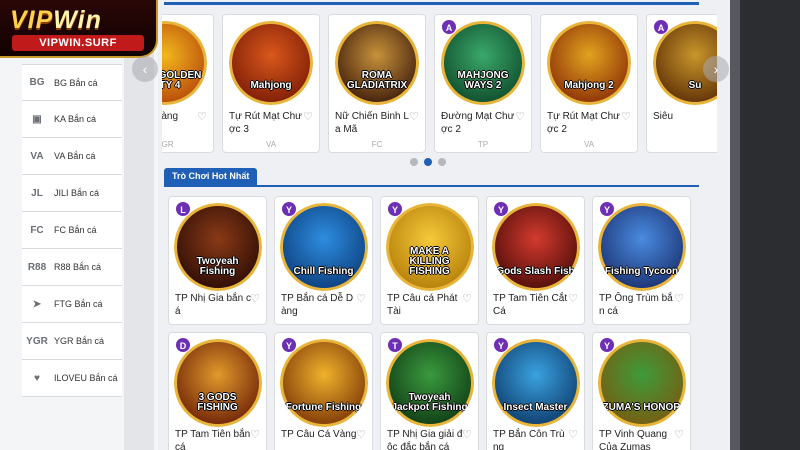 This screenshot has height=450, width=800. What do you see at coordinates (681, 83) in the screenshot?
I see `game-card: SuASiêu♡` at bounding box center [681, 83].